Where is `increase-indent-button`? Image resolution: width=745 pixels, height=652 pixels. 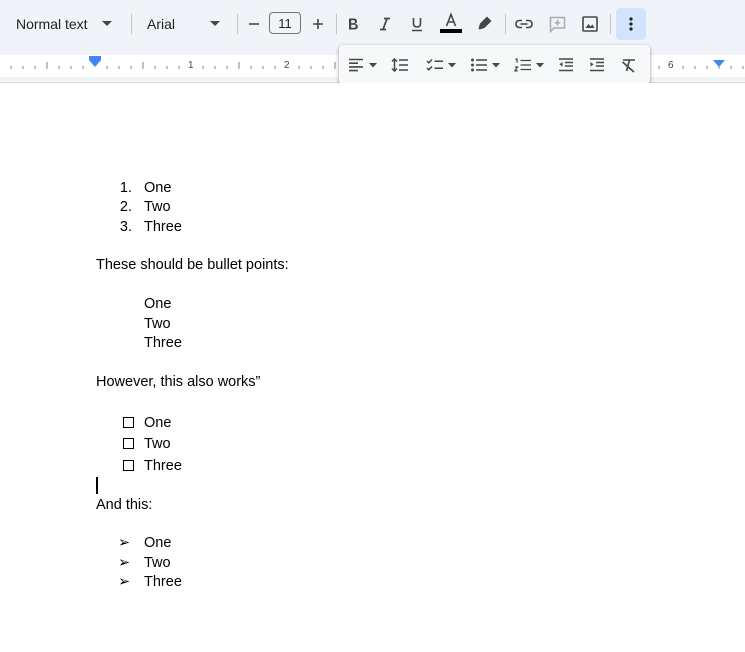
increase-indent-button is located at coordinates (597, 65).